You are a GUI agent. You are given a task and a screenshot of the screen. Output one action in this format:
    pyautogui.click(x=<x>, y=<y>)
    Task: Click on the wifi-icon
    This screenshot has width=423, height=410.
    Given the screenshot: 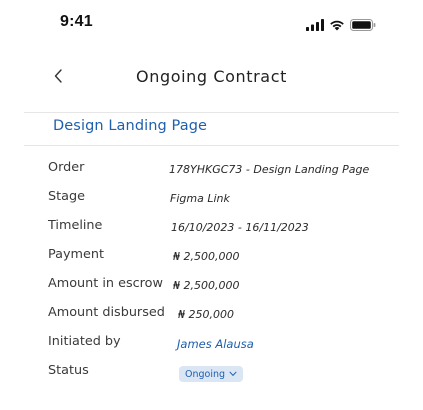 What is the action you would take?
    pyautogui.click(x=337, y=25)
    